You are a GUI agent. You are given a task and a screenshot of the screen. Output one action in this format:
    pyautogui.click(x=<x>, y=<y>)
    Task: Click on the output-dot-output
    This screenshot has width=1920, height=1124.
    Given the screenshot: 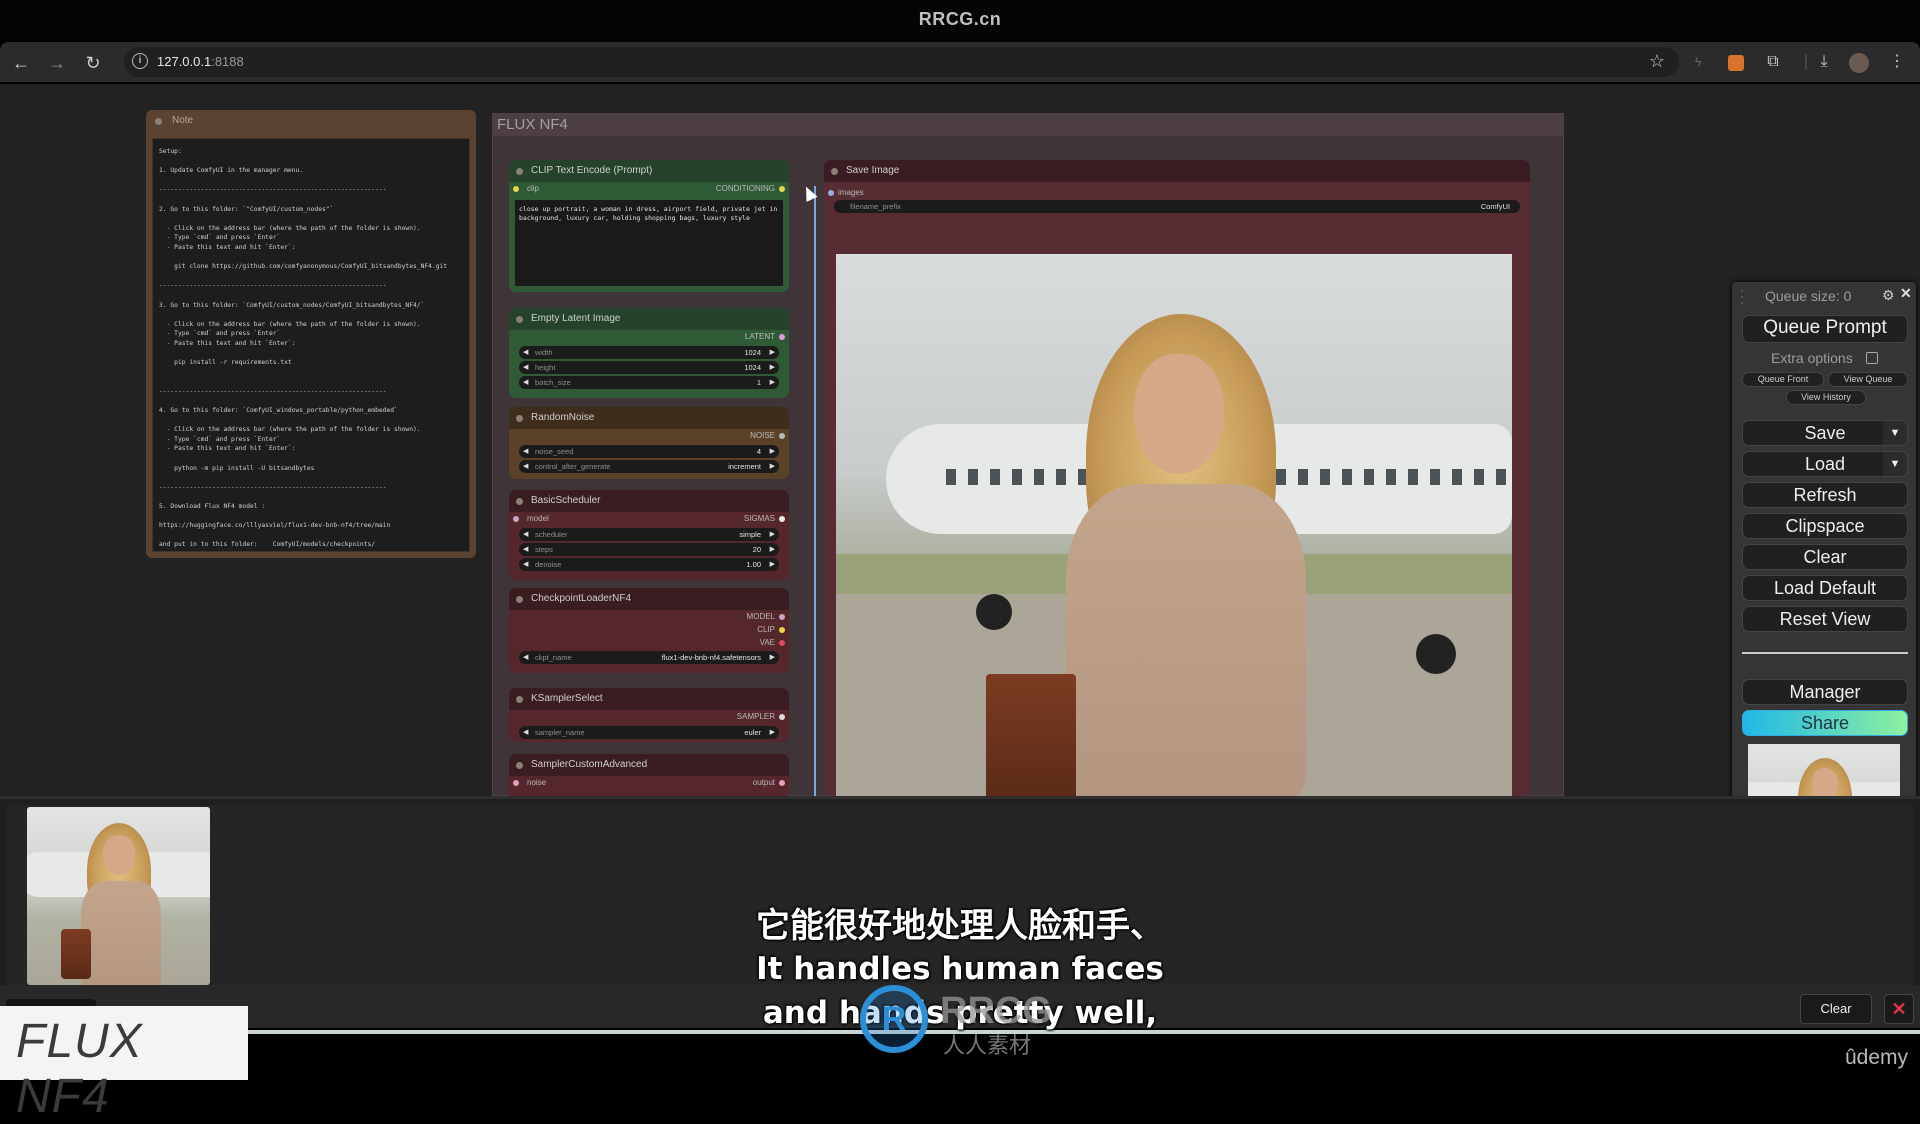 What is the action you would take?
    pyautogui.click(x=782, y=783)
    